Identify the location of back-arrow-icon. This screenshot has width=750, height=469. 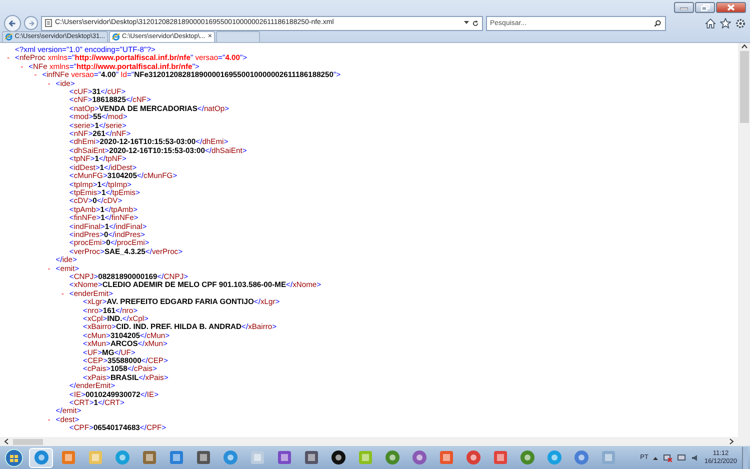
(12, 23).